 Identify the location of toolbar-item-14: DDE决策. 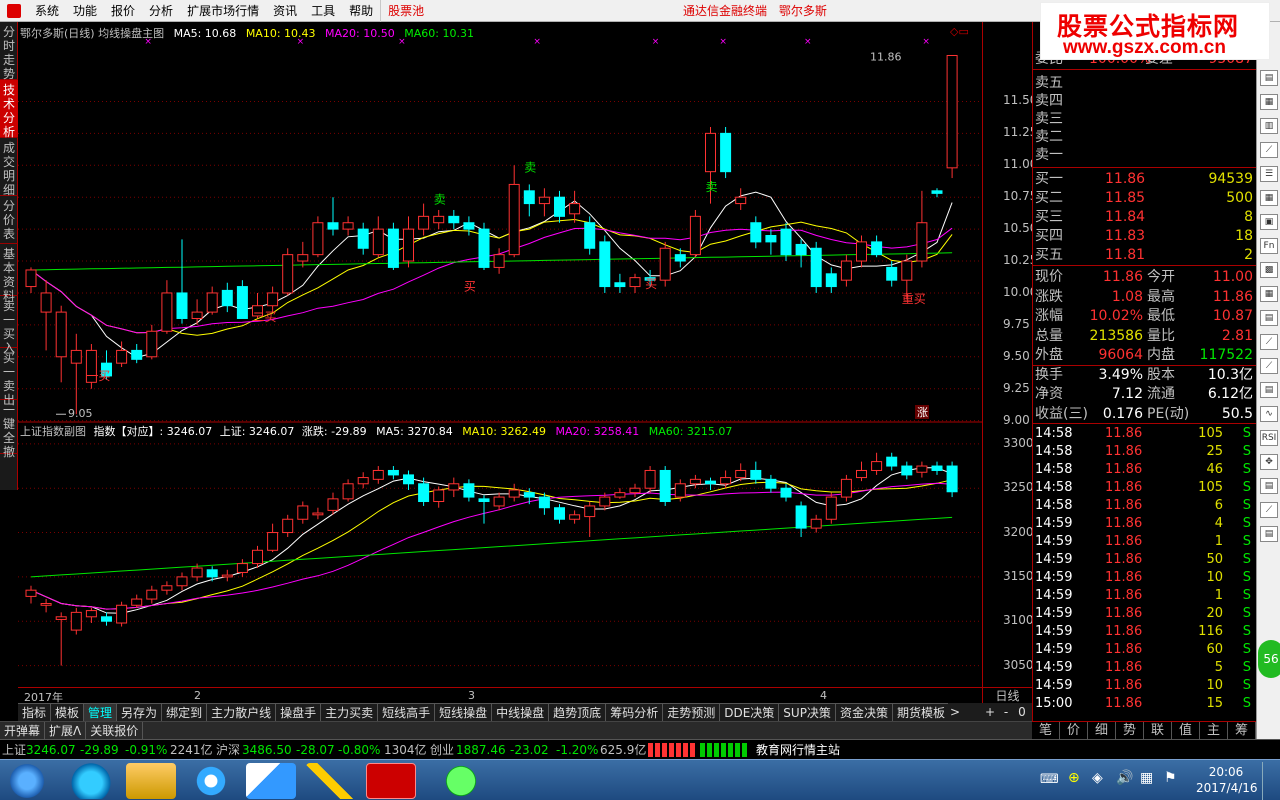
(750, 713).